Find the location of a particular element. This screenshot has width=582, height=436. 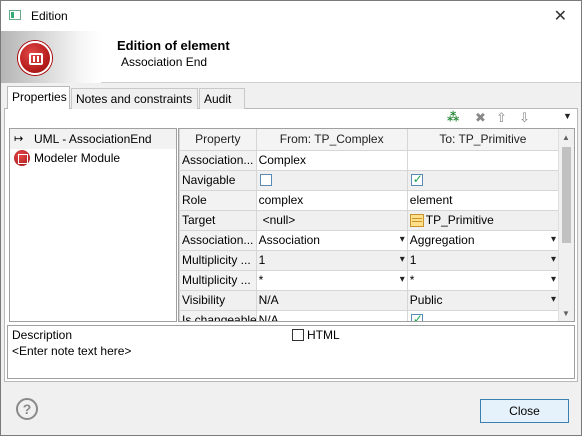

from-value-dropdown: * is located at coordinates (331, 280).